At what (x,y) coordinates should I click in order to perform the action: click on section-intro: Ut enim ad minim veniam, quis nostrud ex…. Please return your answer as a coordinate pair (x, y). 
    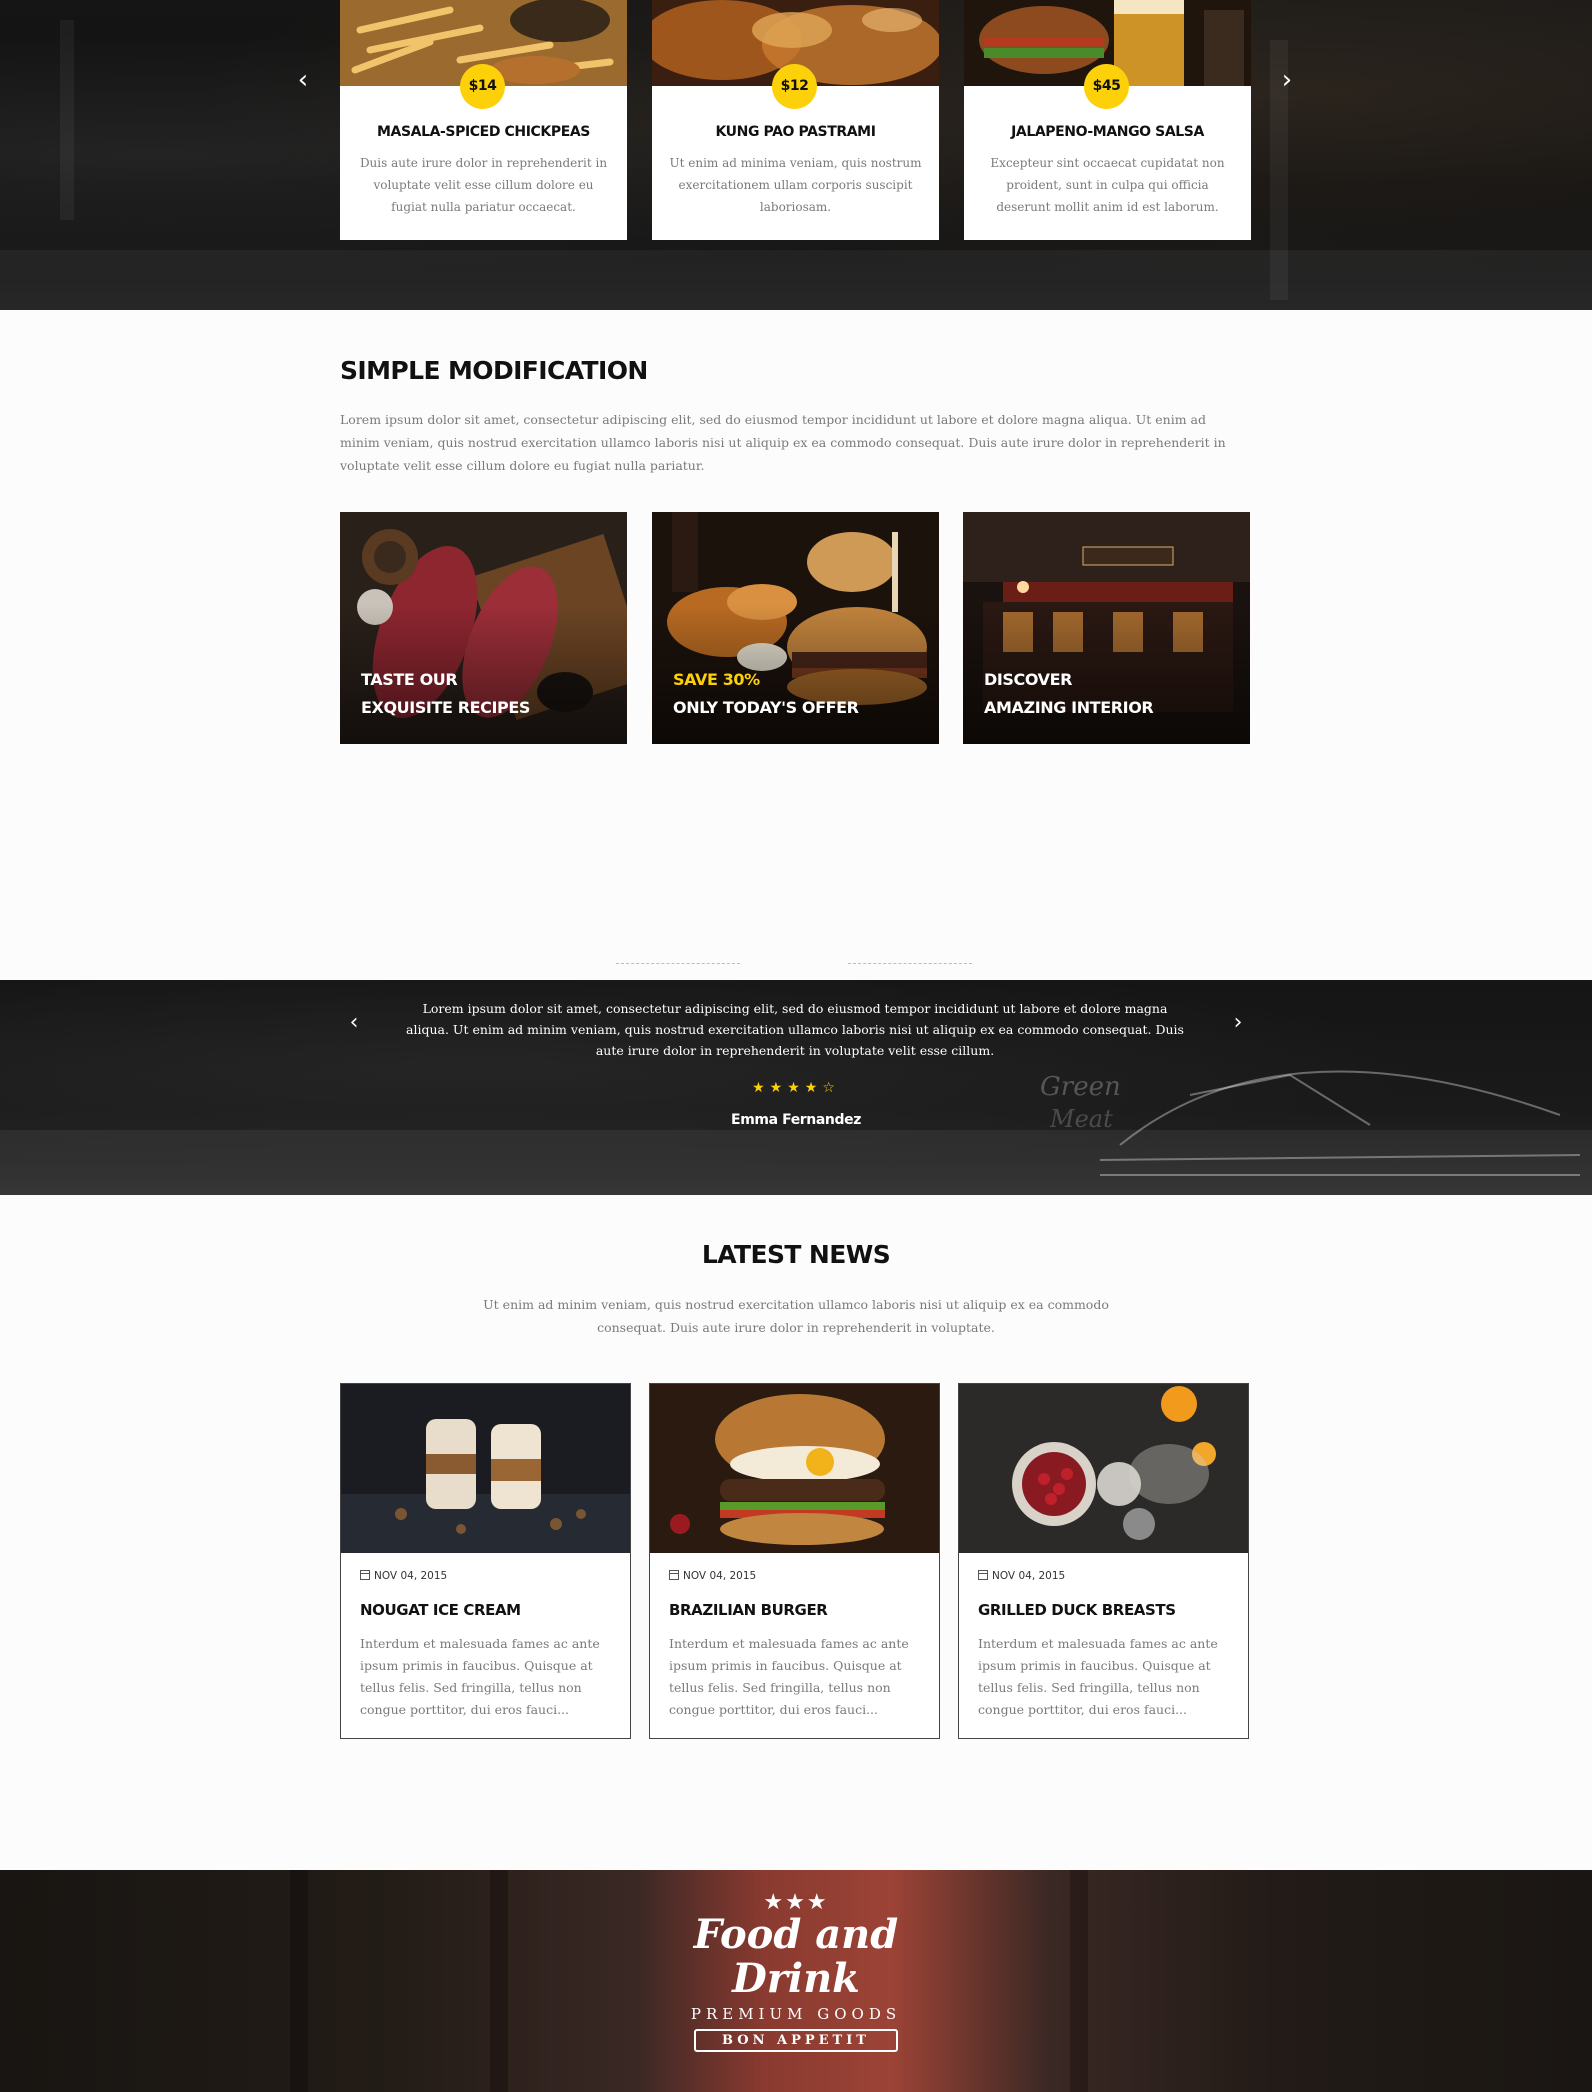
    Looking at the image, I should click on (796, 1316).